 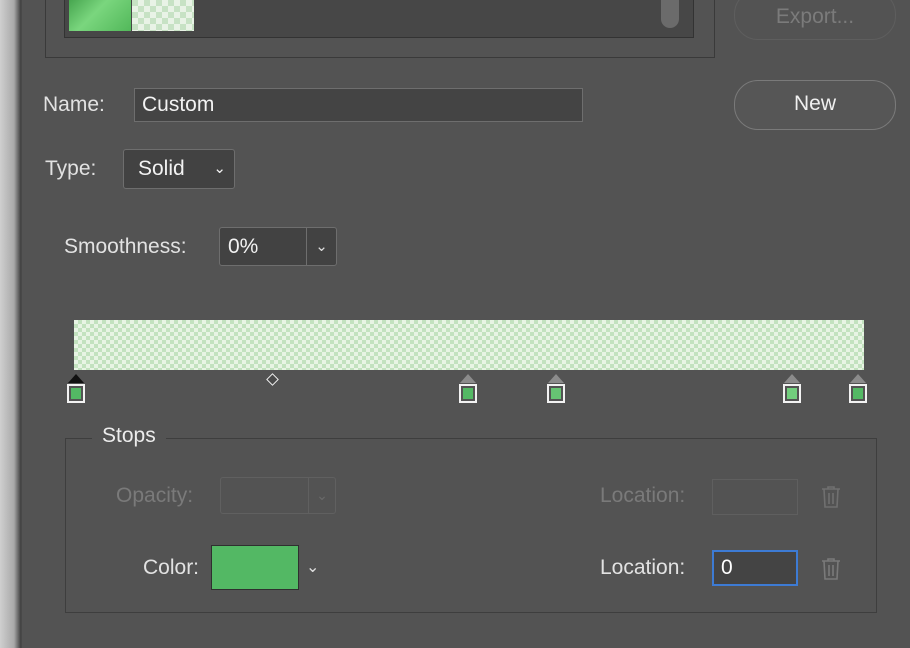 I want to click on stop-color-swatch, so click(x=255, y=567).